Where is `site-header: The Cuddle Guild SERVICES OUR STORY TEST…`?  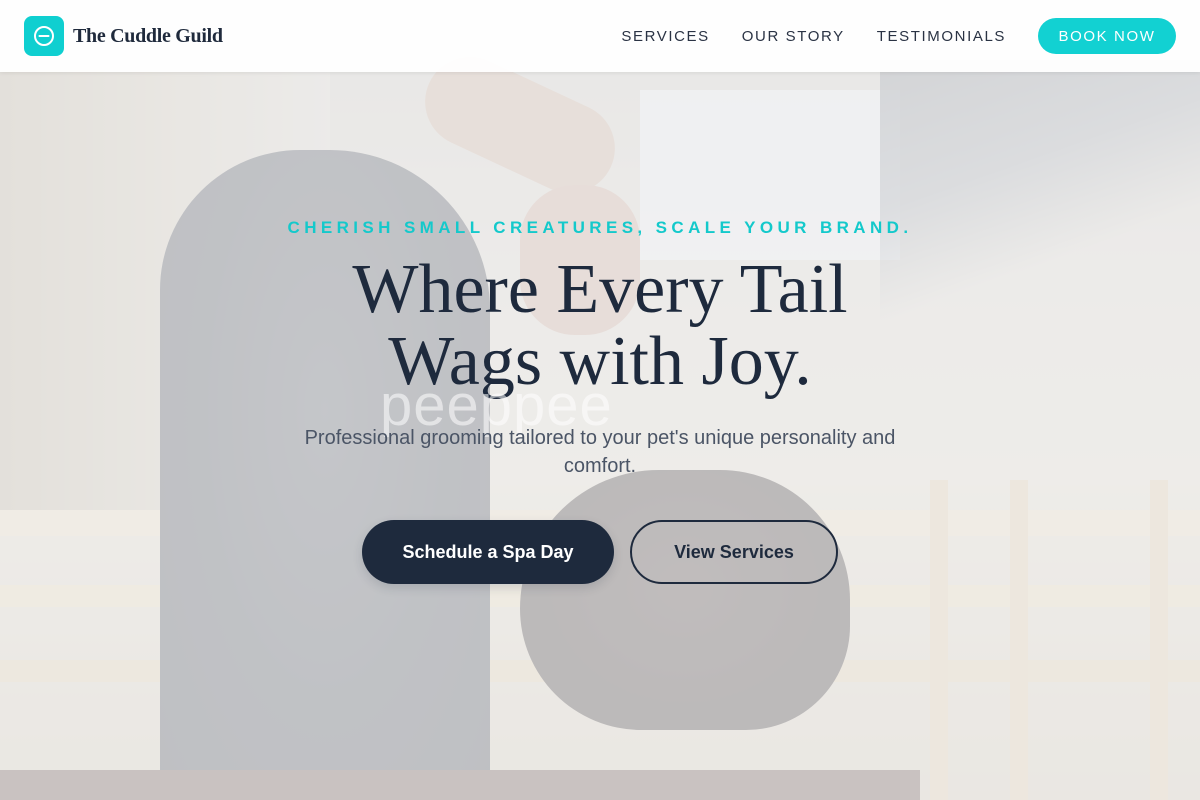
site-header: The Cuddle Guild SERVICES OUR STORY TEST… is located at coordinates (600, 36).